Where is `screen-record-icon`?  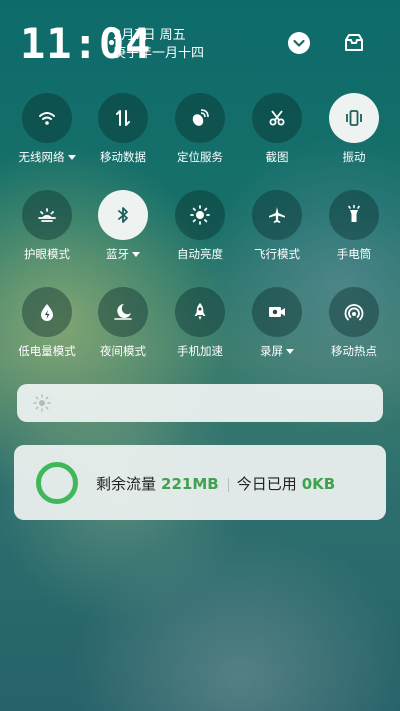 screen-record-icon is located at coordinates (277, 312).